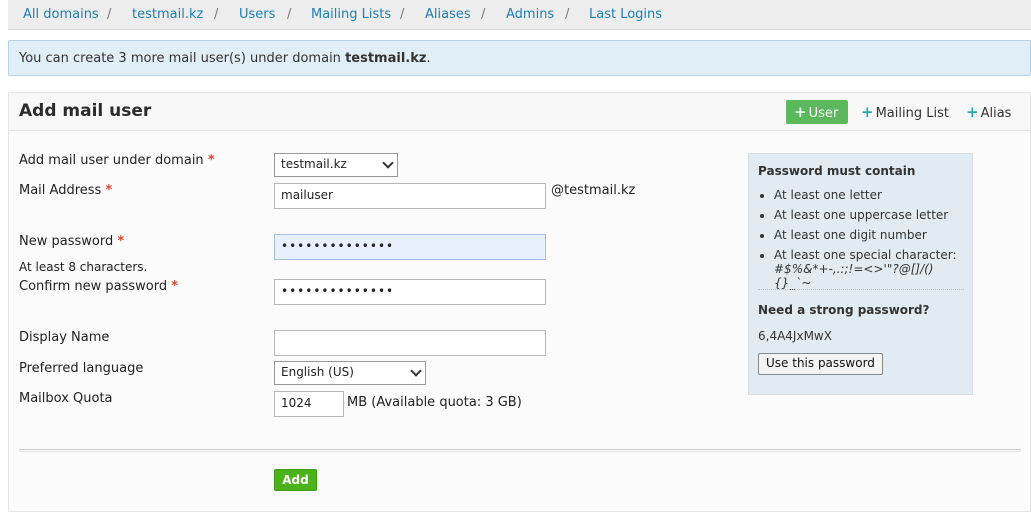  I want to click on password-hint: At least 8 characters., so click(83, 267).